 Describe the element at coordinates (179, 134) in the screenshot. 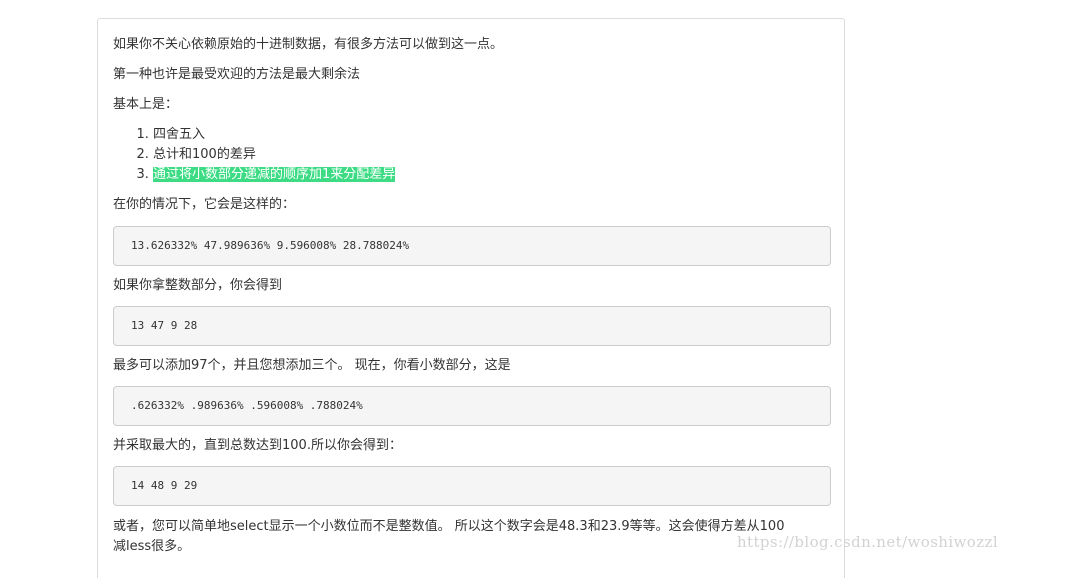

I see `step-text: 四舍五入` at that location.